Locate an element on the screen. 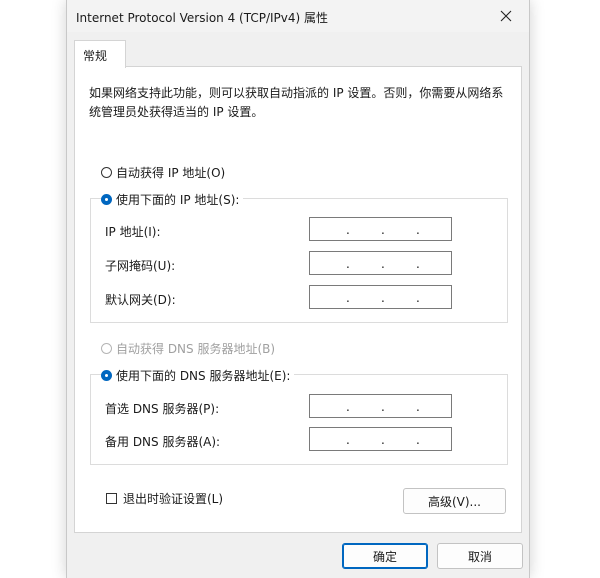 The width and height of the screenshot is (600, 578). tab-general: 常规 is located at coordinates (100, 54).